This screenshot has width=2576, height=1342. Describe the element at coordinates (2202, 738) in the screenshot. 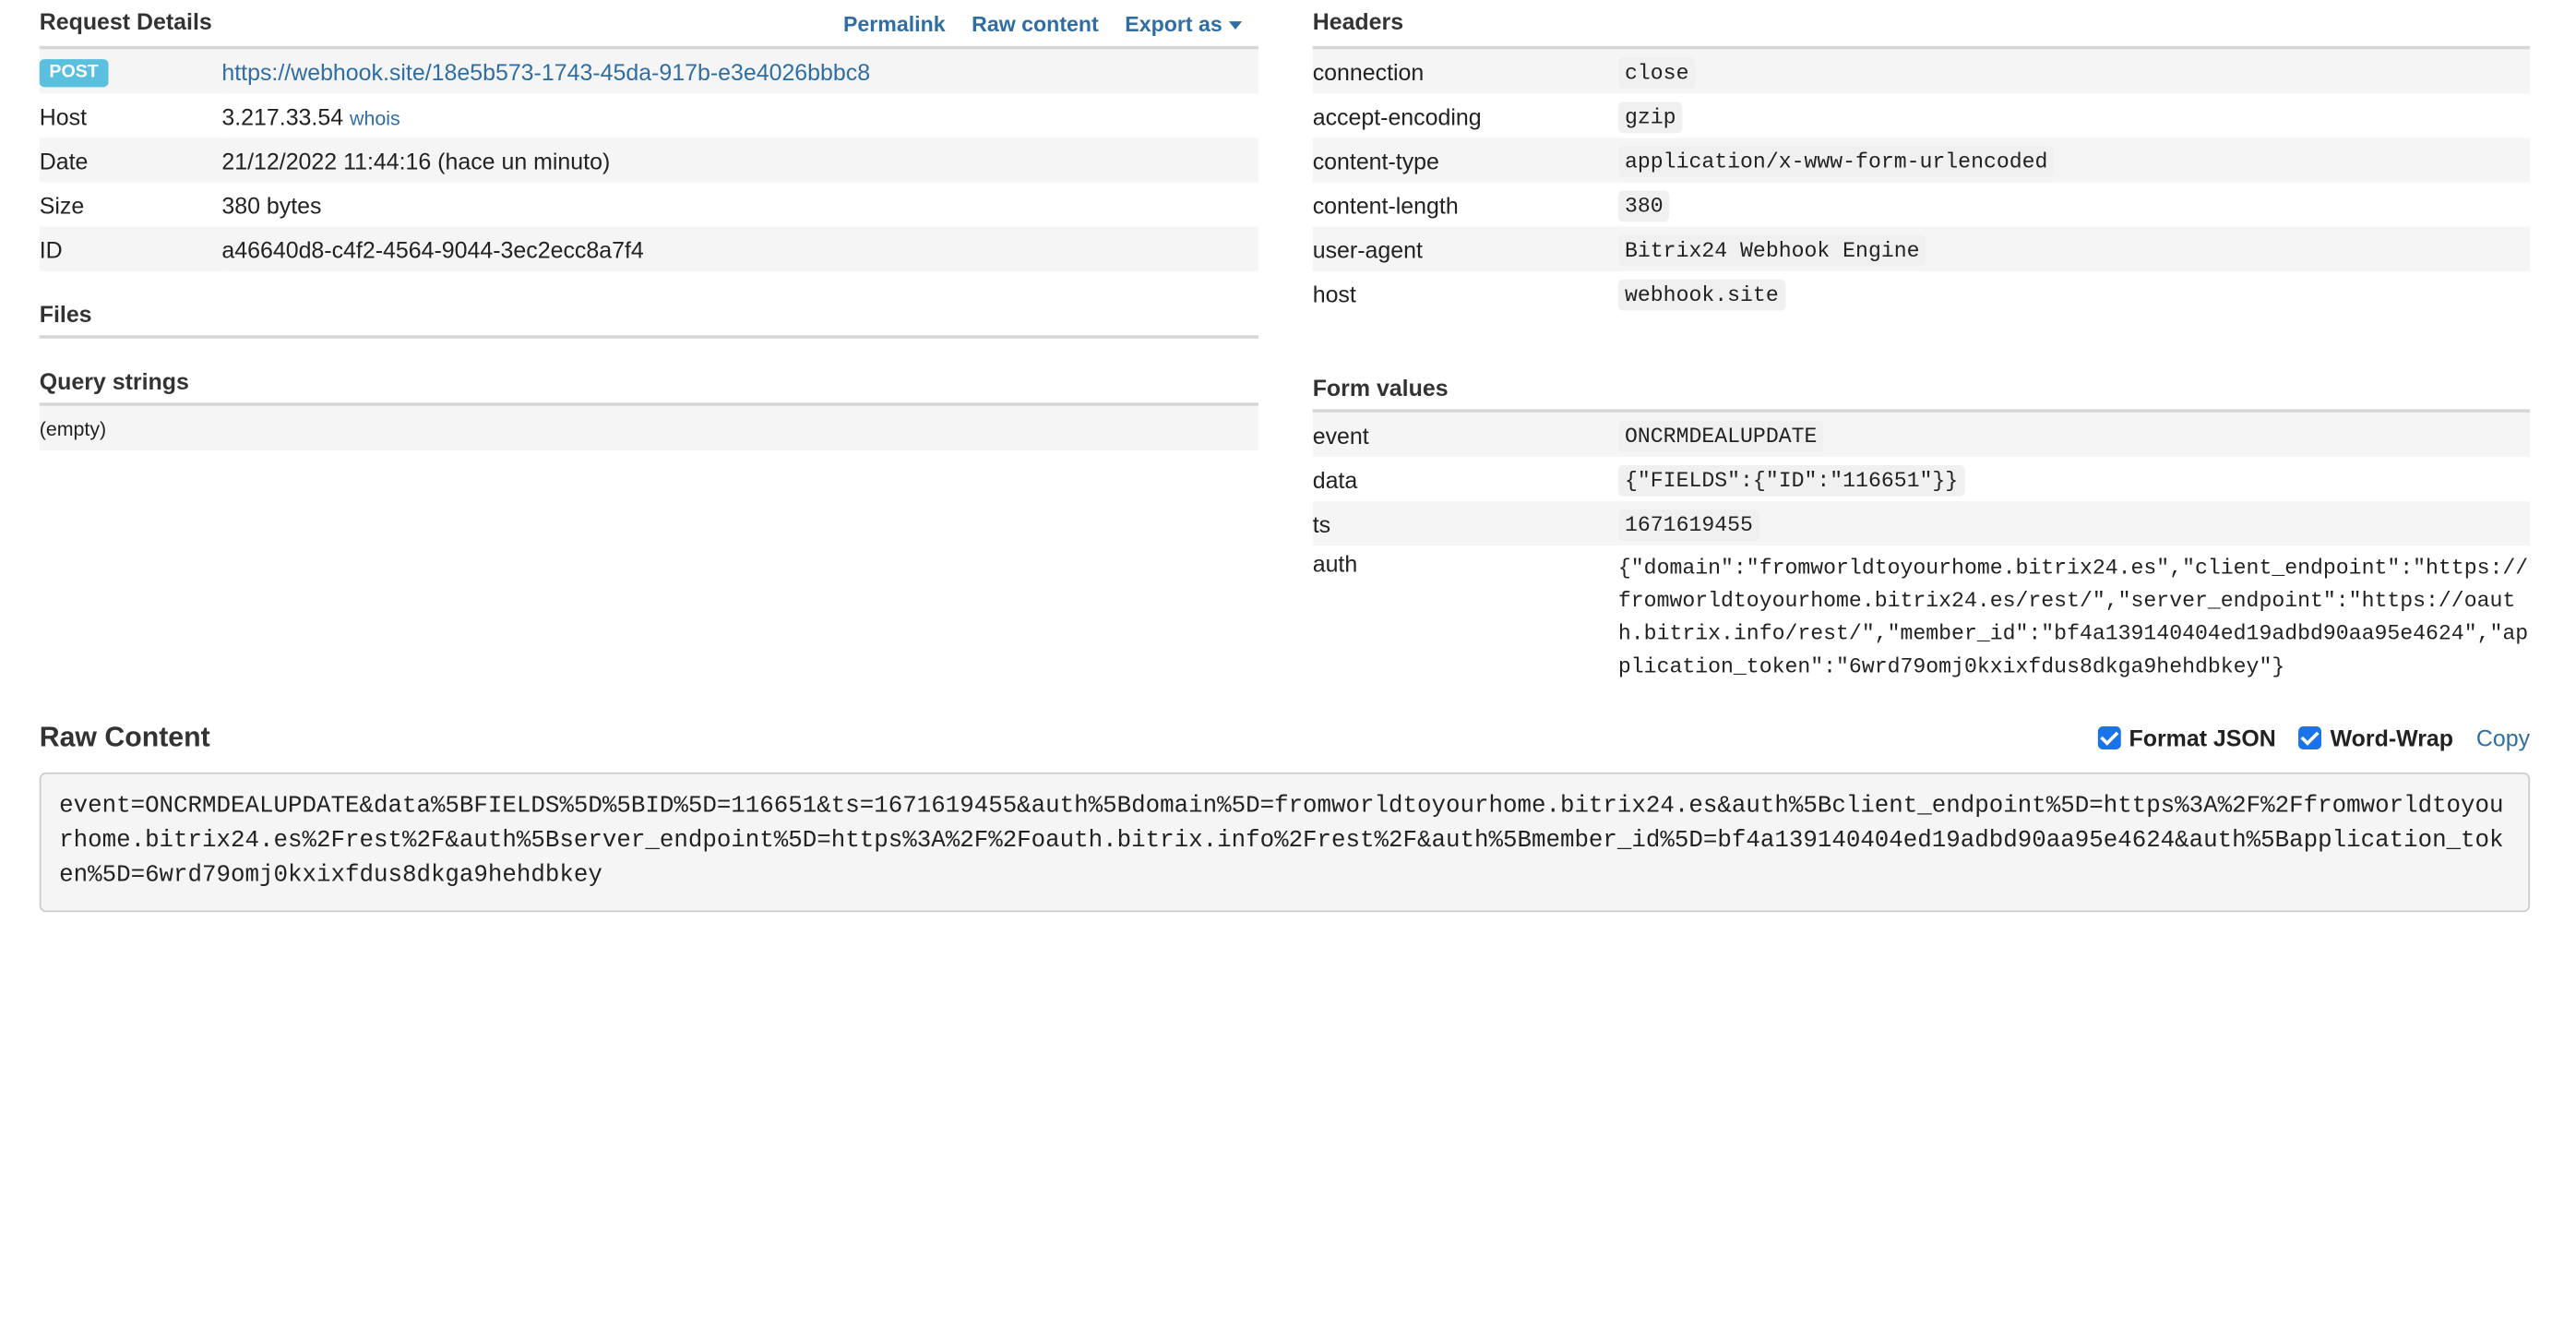

I see `format-json-label: Format JSON` at that location.